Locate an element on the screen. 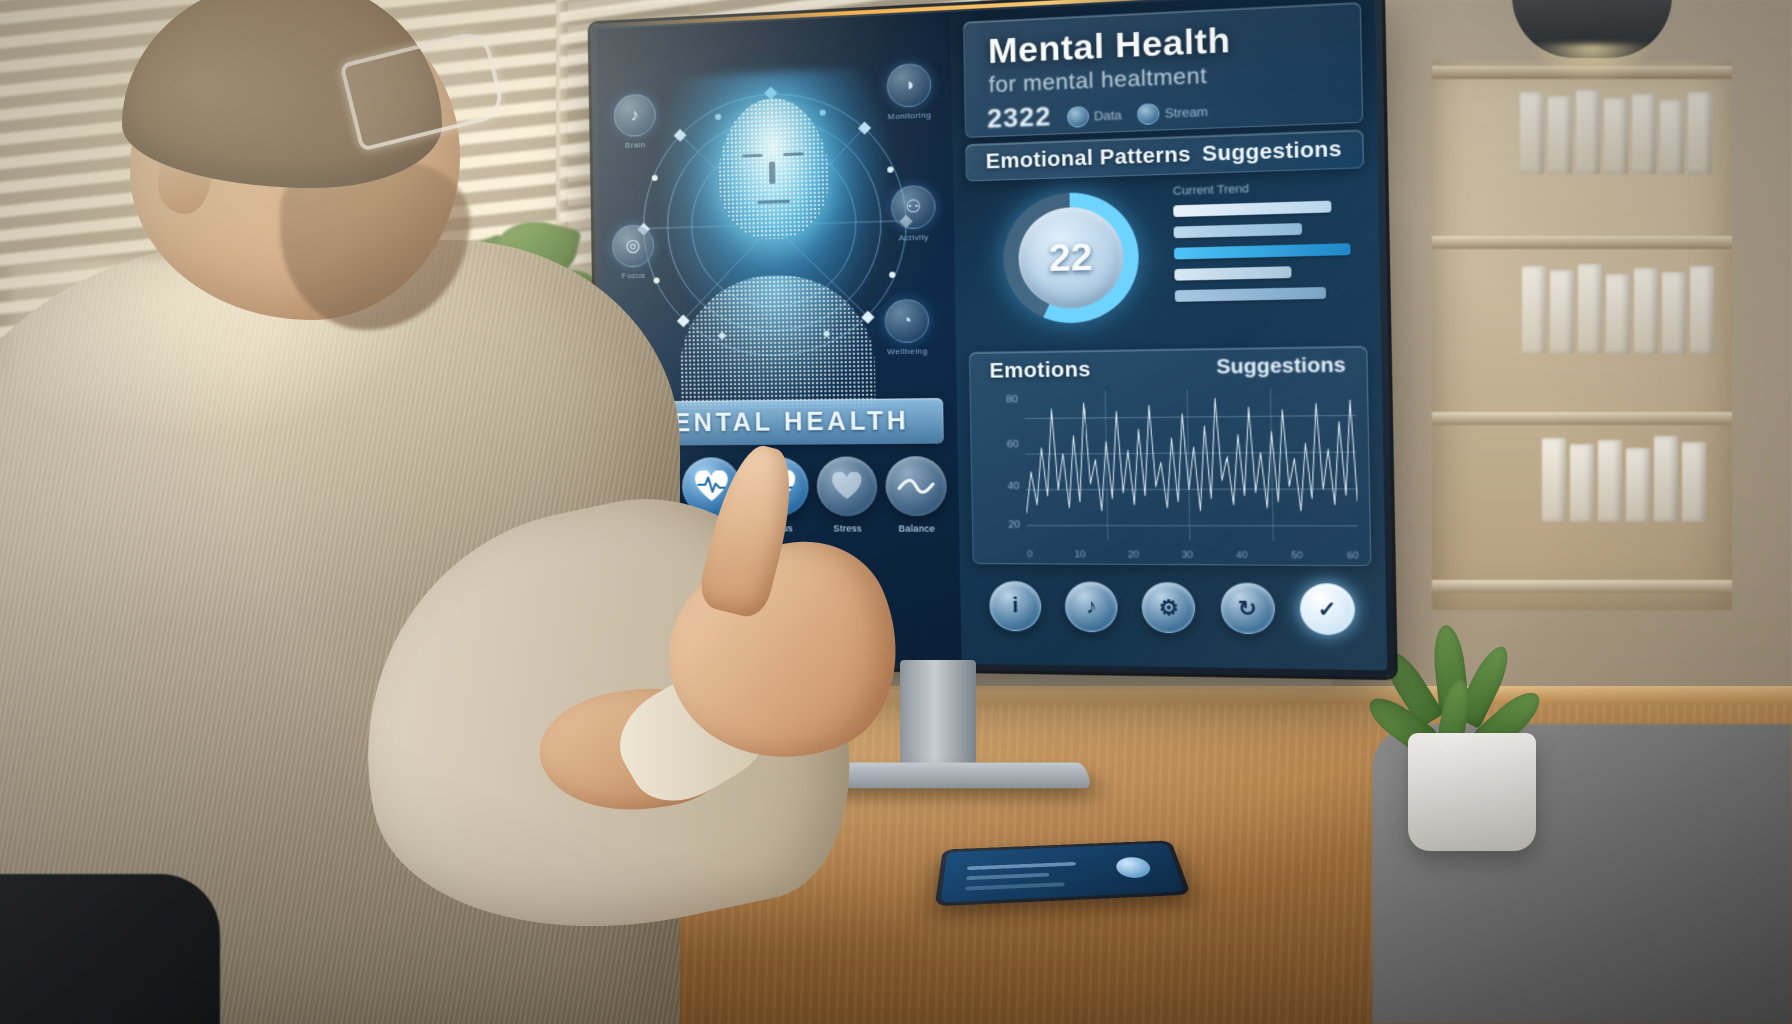 The height and width of the screenshot is (1024, 1792). gauge-value: 22 is located at coordinates (1070, 257).